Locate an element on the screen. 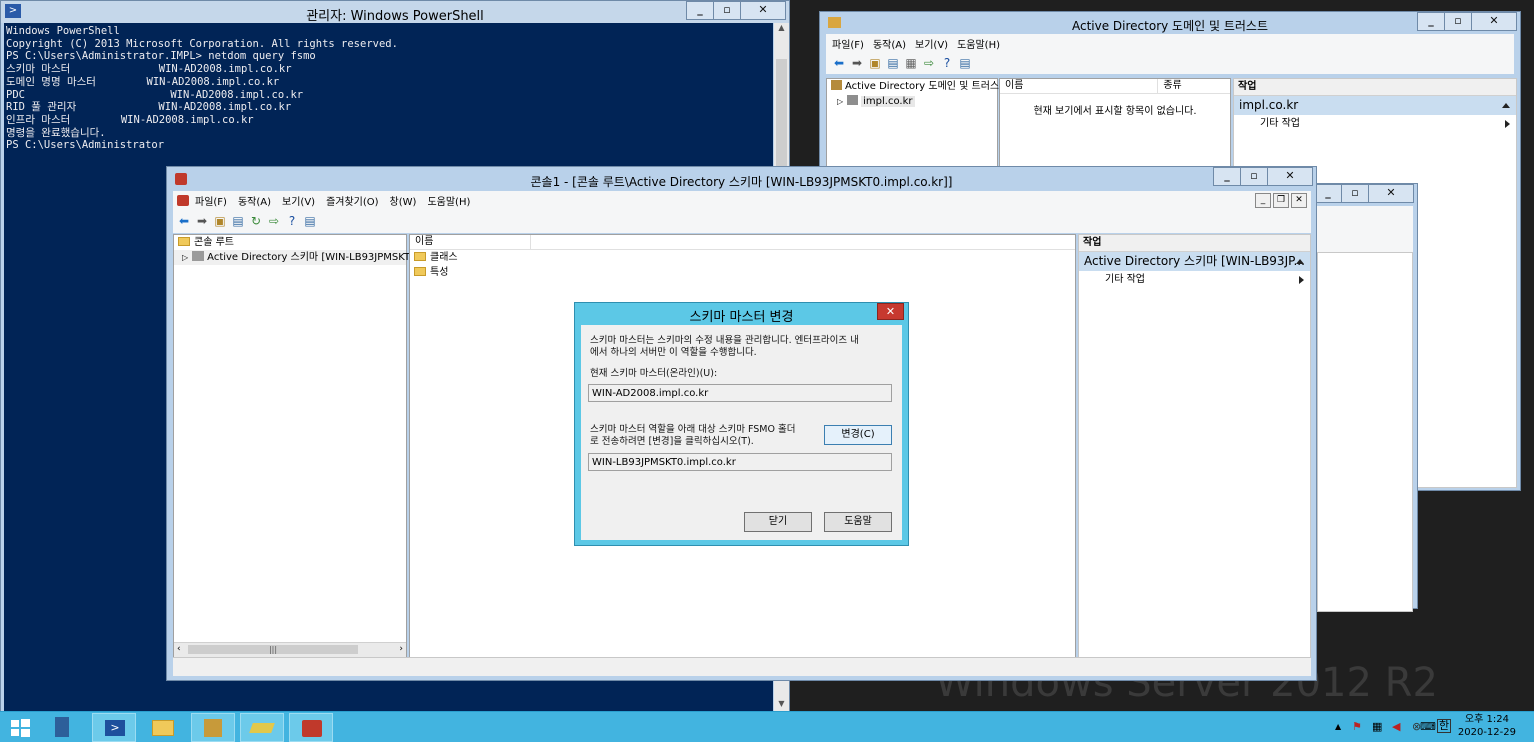 The height and width of the screenshot is (742, 1534). taskbar-ad-domains is located at coordinates (213, 727).